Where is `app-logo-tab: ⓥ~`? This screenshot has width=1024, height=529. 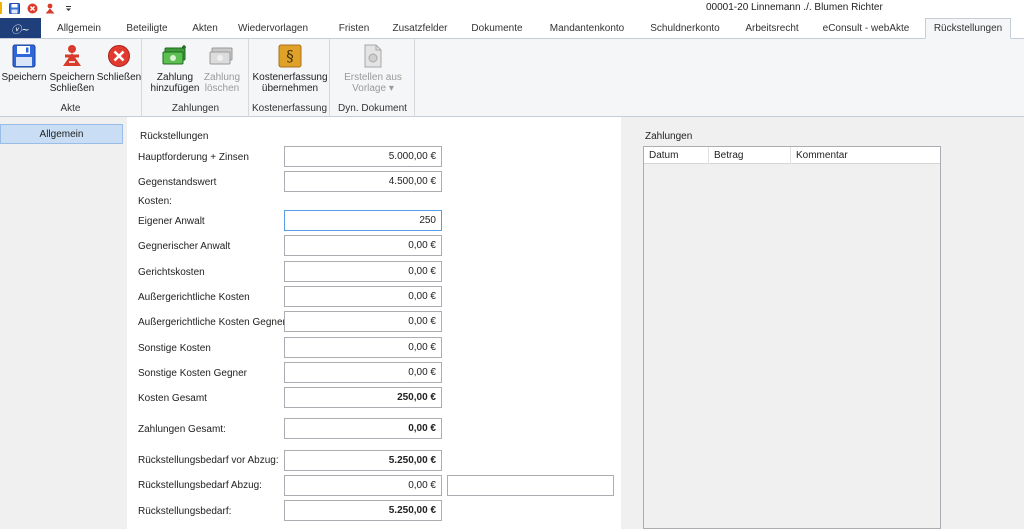 app-logo-tab: ⓥ~ is located at coordinates (20, 28).